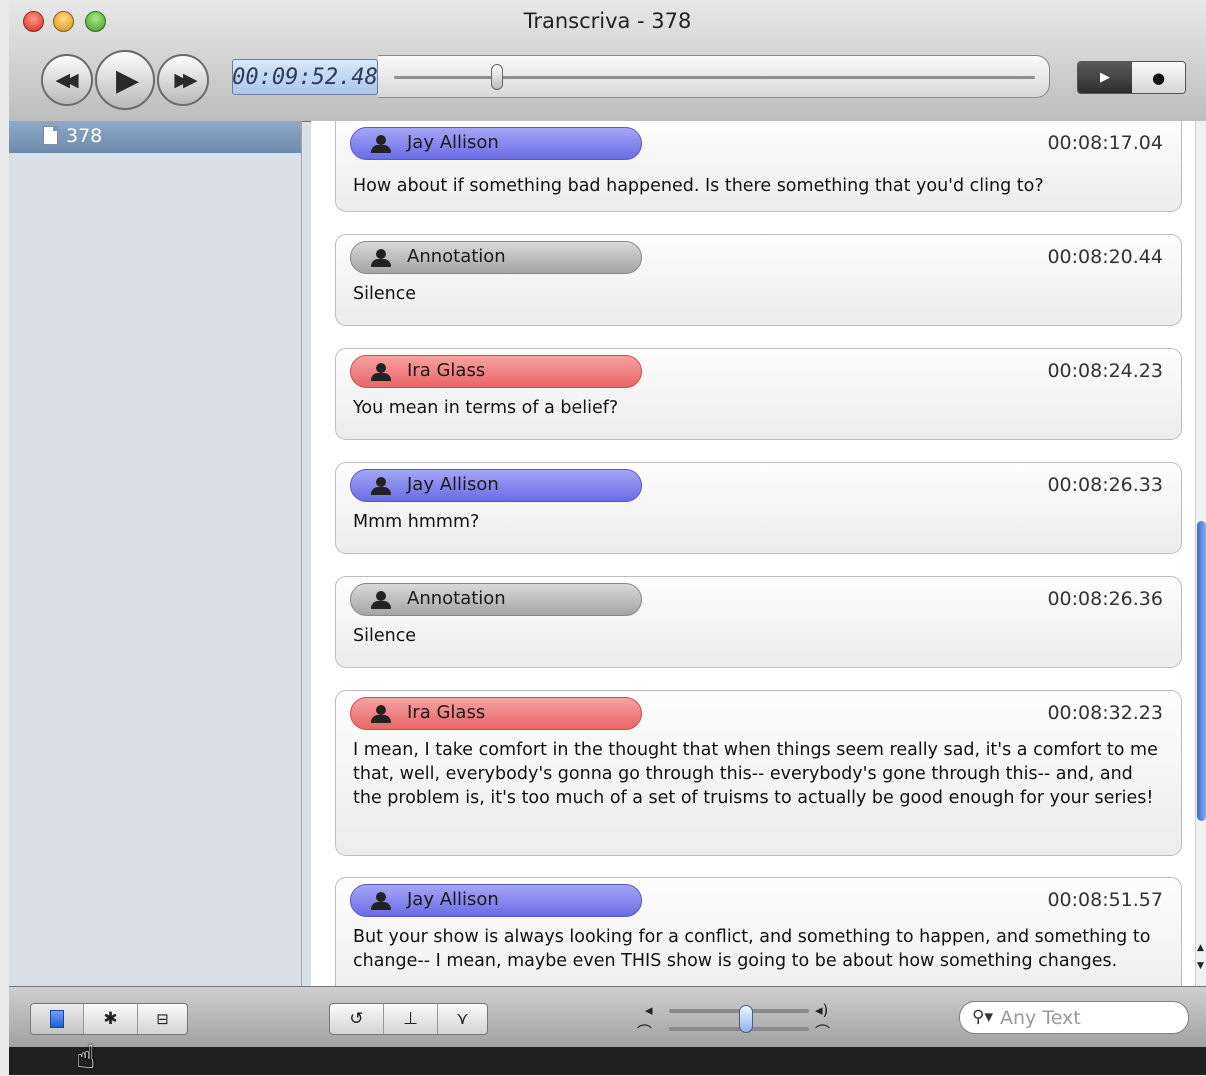  I want to click on transcript-scrollbar: ▲ ▼, so click(1200, 553).